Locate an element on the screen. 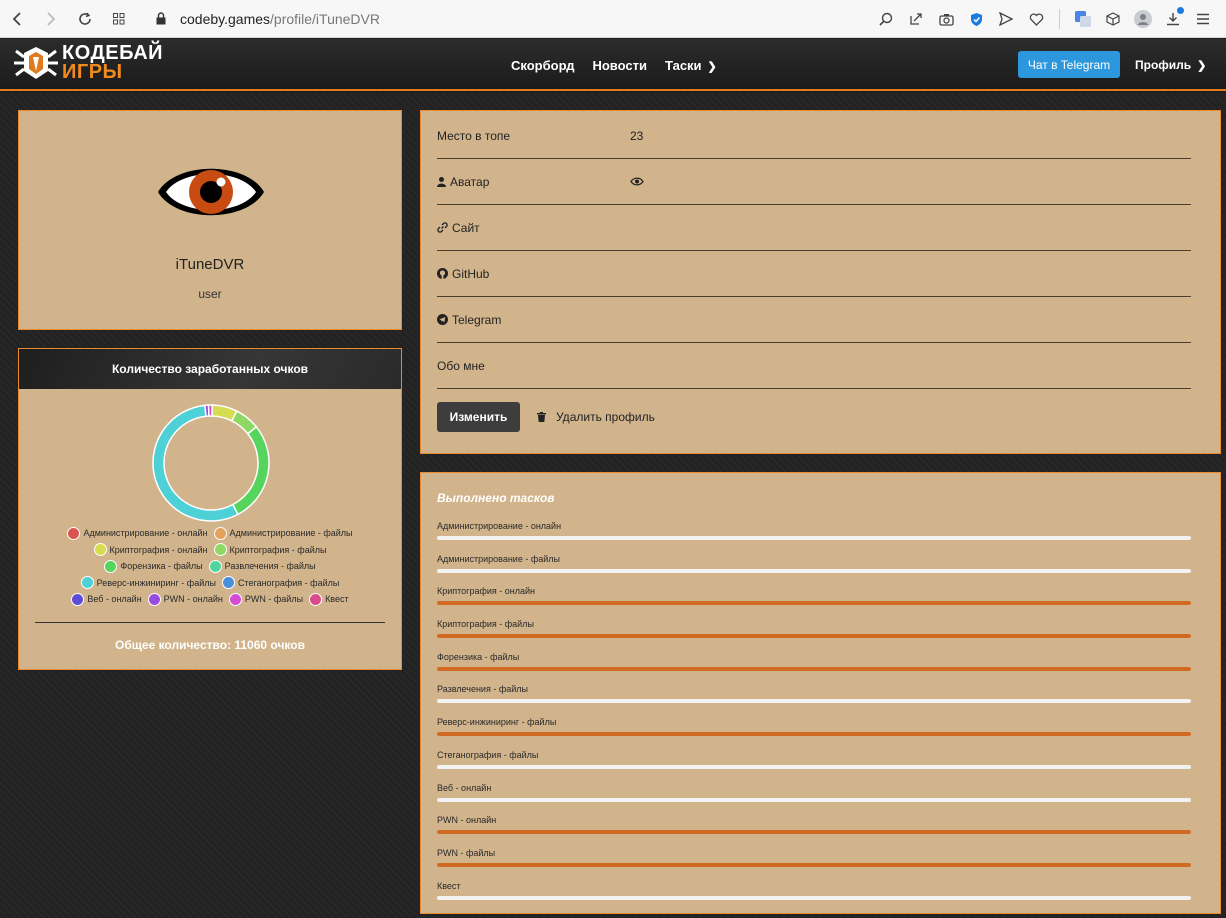  menu-icon is located at coordinates (1203, 19).